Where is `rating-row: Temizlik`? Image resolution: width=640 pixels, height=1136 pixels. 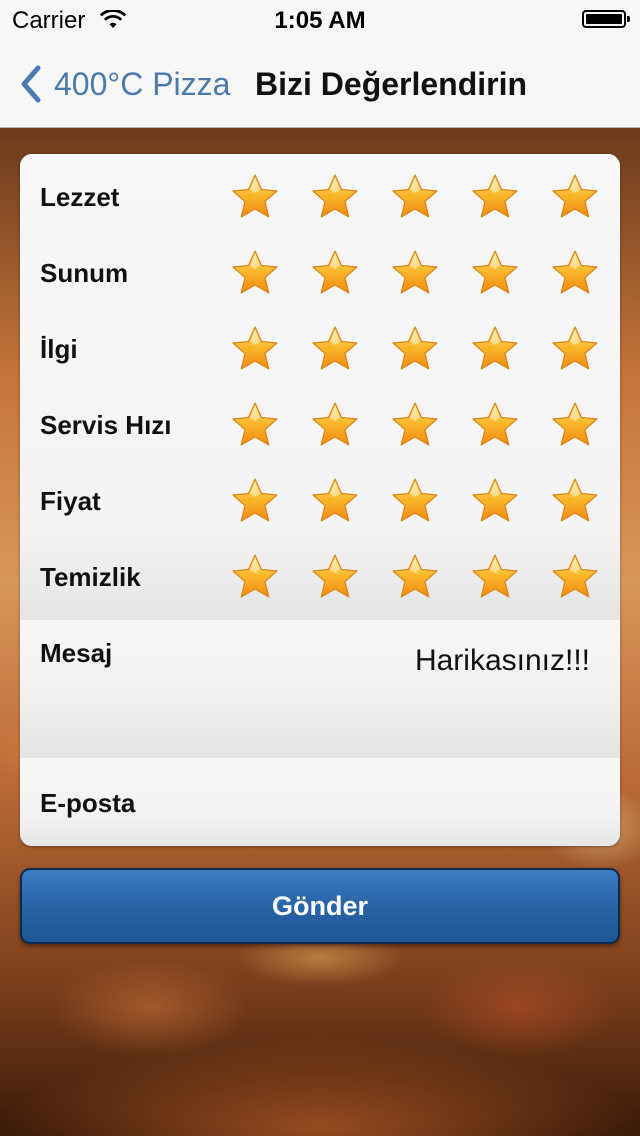 rating-row: Temizlik is located at coordinates (320, 576).